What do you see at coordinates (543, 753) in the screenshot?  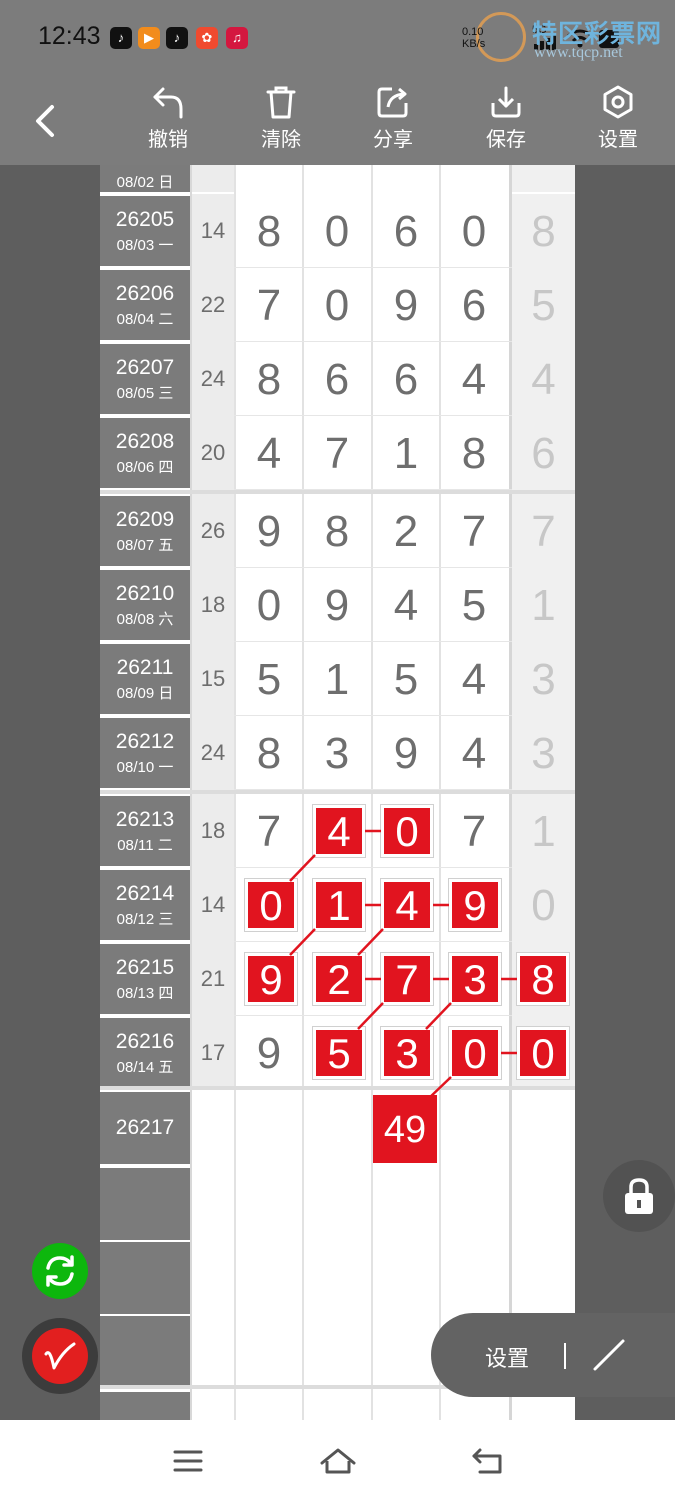 I see `tail-digit-cell: 3` at bounding box center [543, 753].